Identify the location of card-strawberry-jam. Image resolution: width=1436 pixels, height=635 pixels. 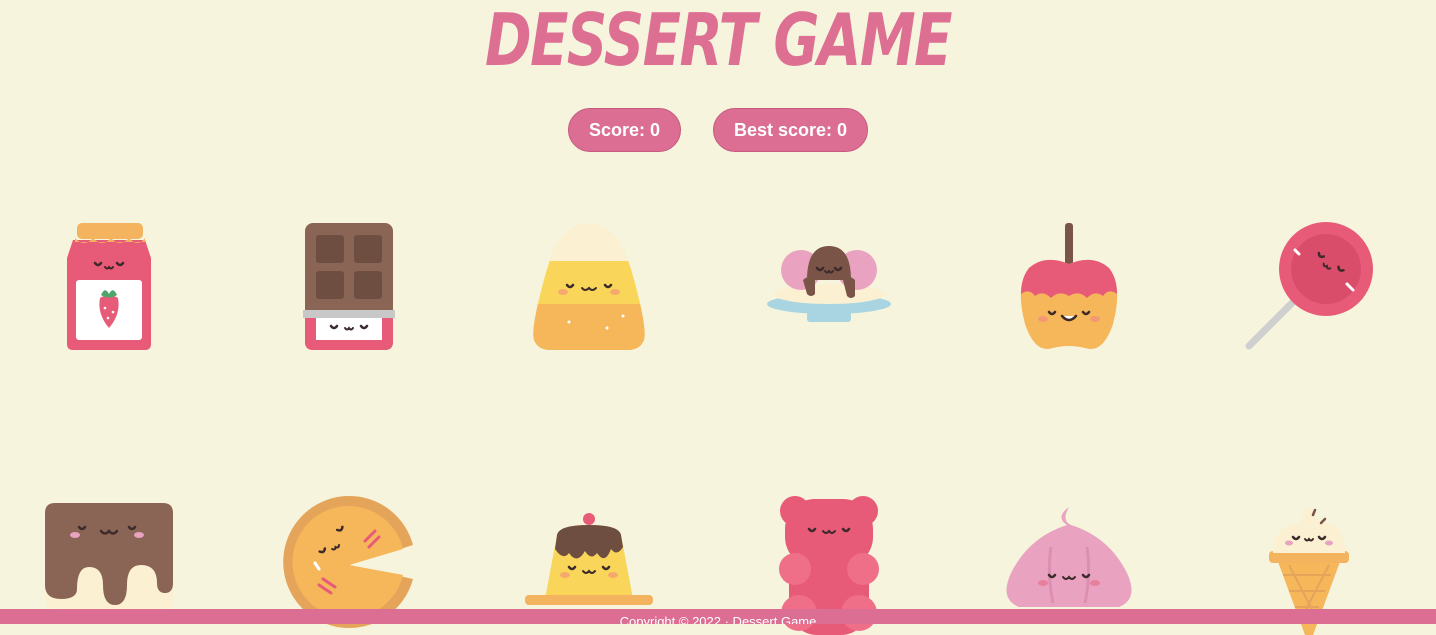
(109, 286).